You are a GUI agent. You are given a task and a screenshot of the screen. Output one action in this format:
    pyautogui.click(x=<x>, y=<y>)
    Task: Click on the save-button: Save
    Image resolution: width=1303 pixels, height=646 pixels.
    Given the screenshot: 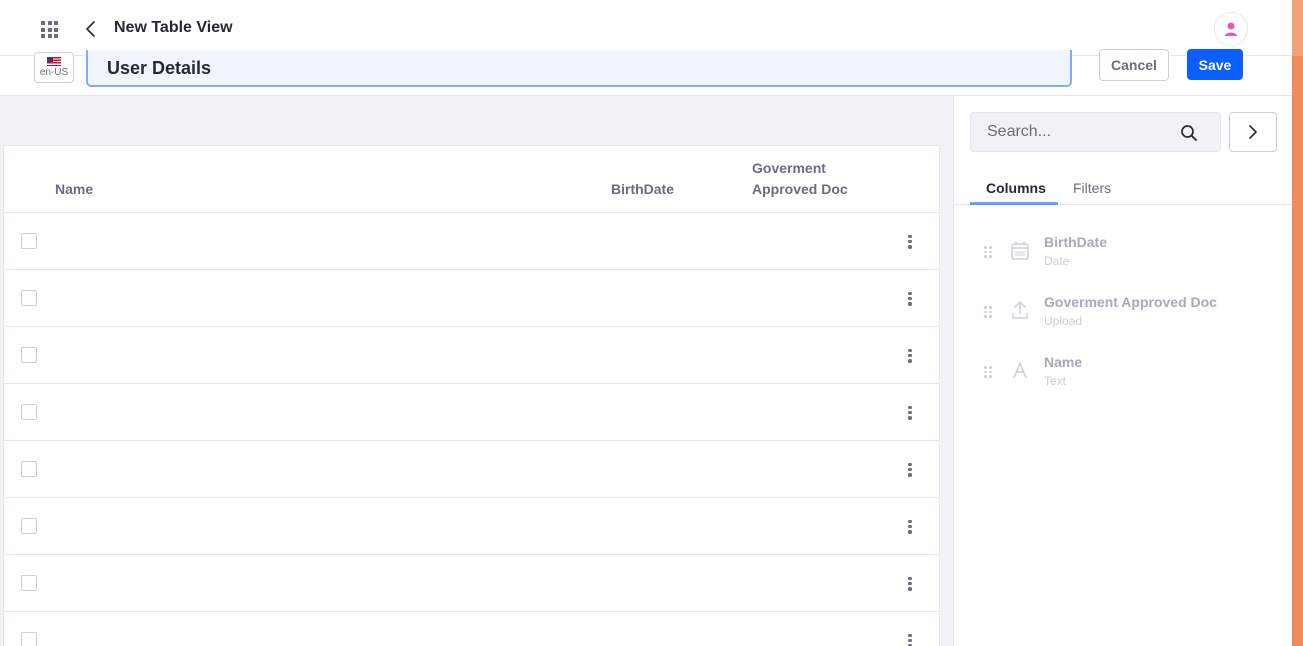 What is the action you would take?
    pyautogui.click(x=1215, y=64)
    